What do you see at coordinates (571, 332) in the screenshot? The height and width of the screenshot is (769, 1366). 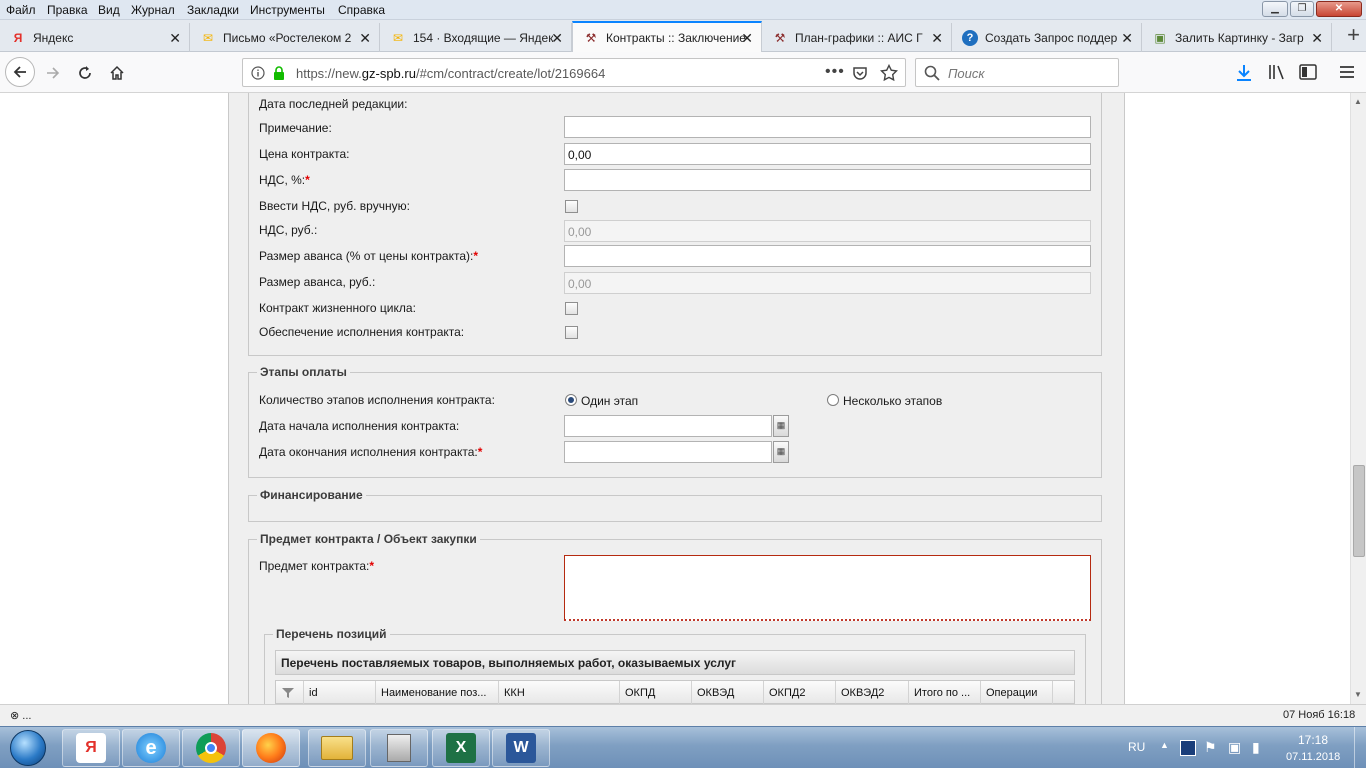 I see `security-checkbox` at bounding box center [571, 332].